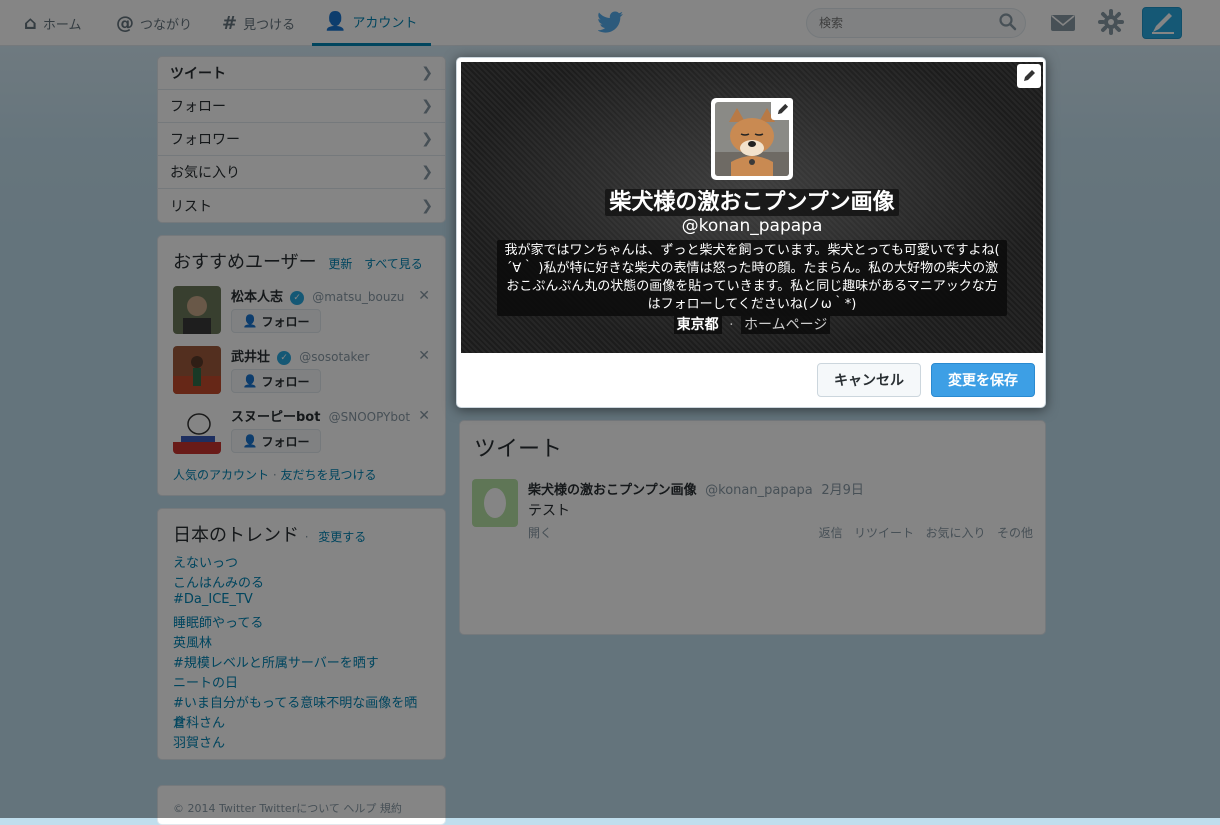 The width and height of the screenshot is (1220, 825). I want to click on profile-location-line: 東京都 · ホームページ, so click(752, 324).